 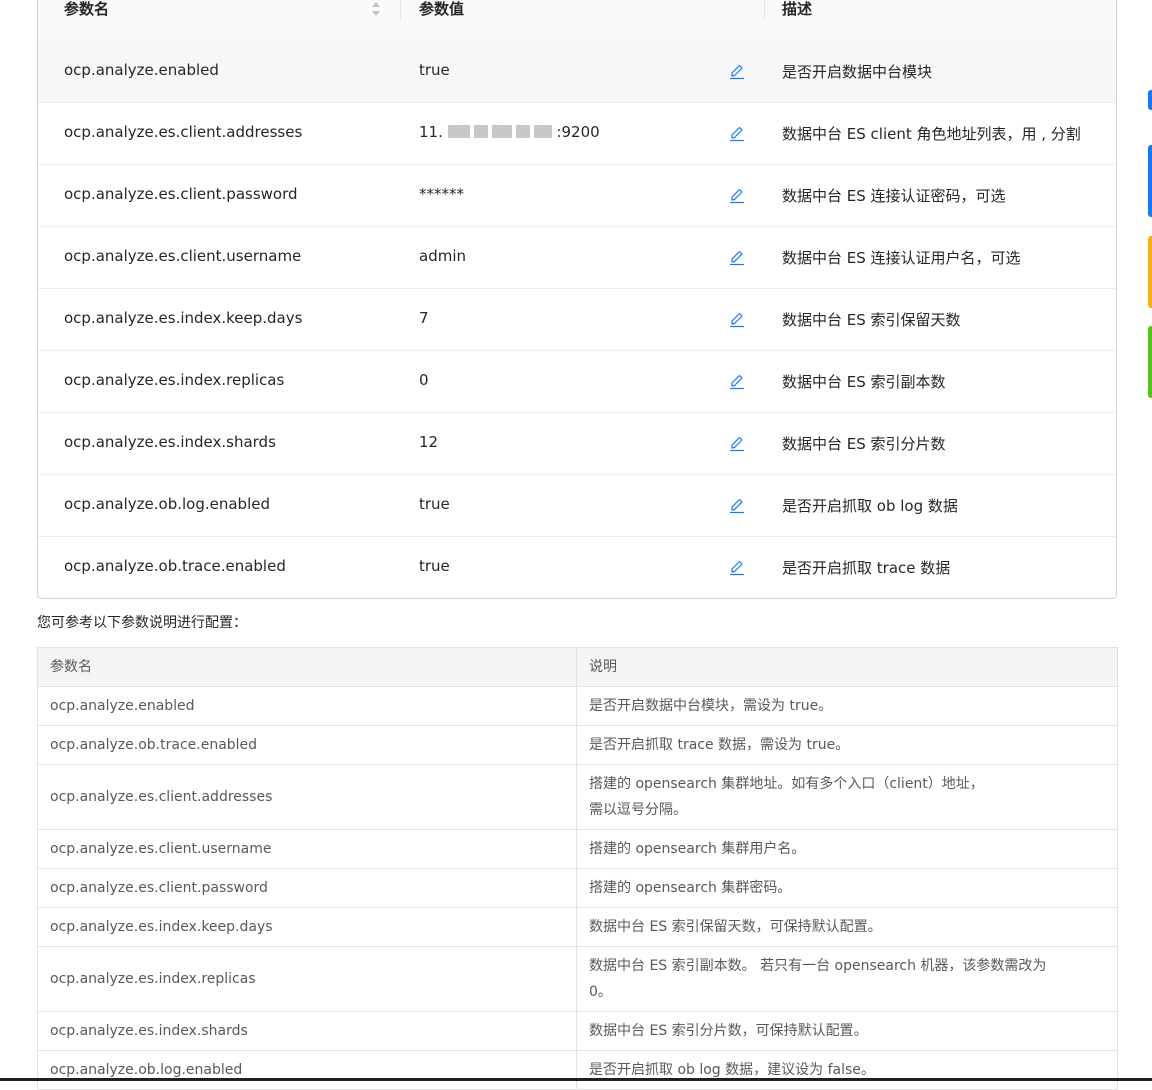 What do you see at coordinates (376, 9) in the screenshot?
I see `sort-icon` at bounding box center [376, 9].